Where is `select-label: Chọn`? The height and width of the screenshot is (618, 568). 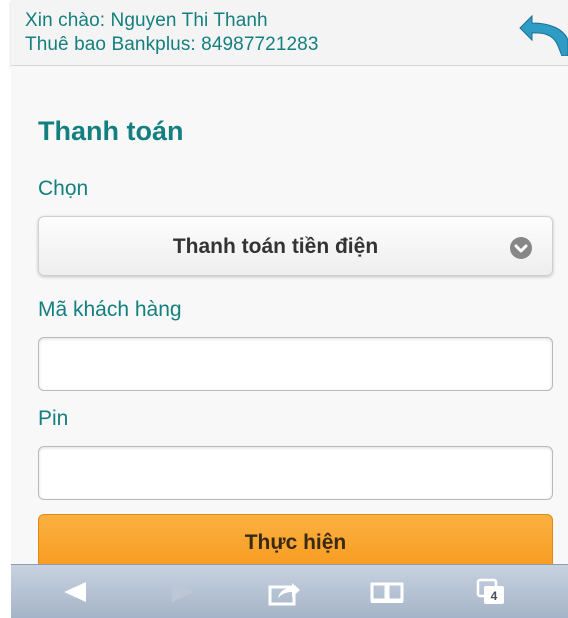 select-label: Chọn is located at coordinates (63, 188).